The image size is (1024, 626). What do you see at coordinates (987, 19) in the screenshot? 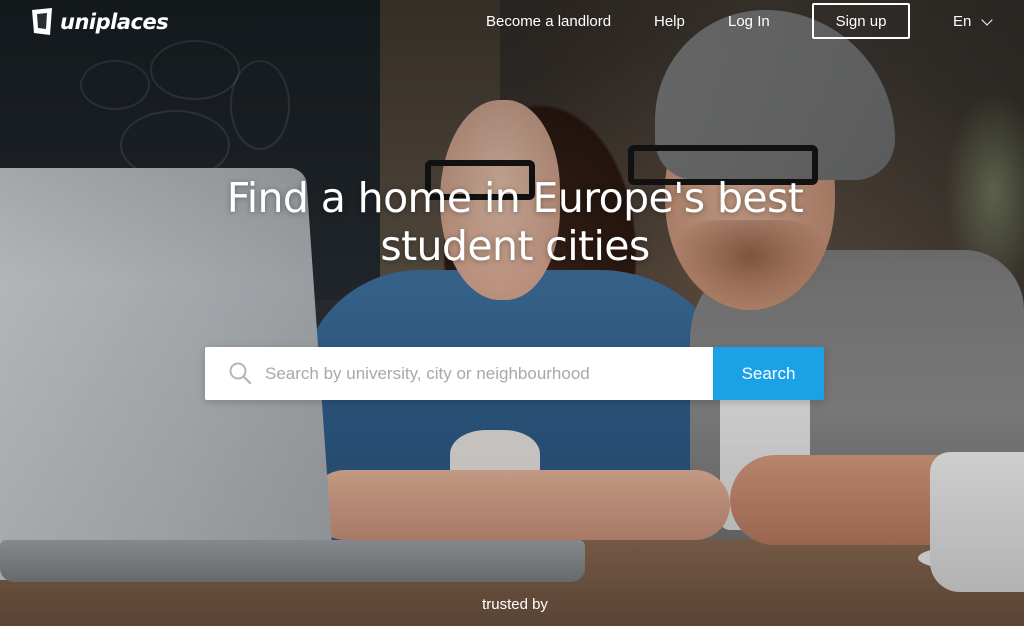
I see `chevron-down-icon` at bounding box center [987, 19].